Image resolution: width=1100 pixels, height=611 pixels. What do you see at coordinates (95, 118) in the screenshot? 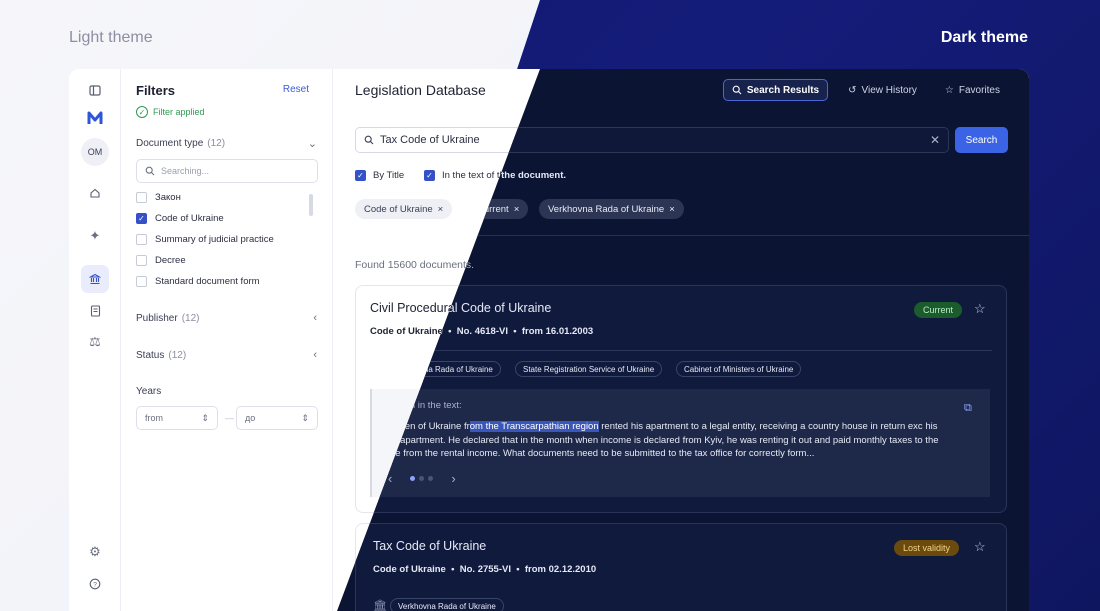
I see `logo-icon` at bounding box center [95, 118].